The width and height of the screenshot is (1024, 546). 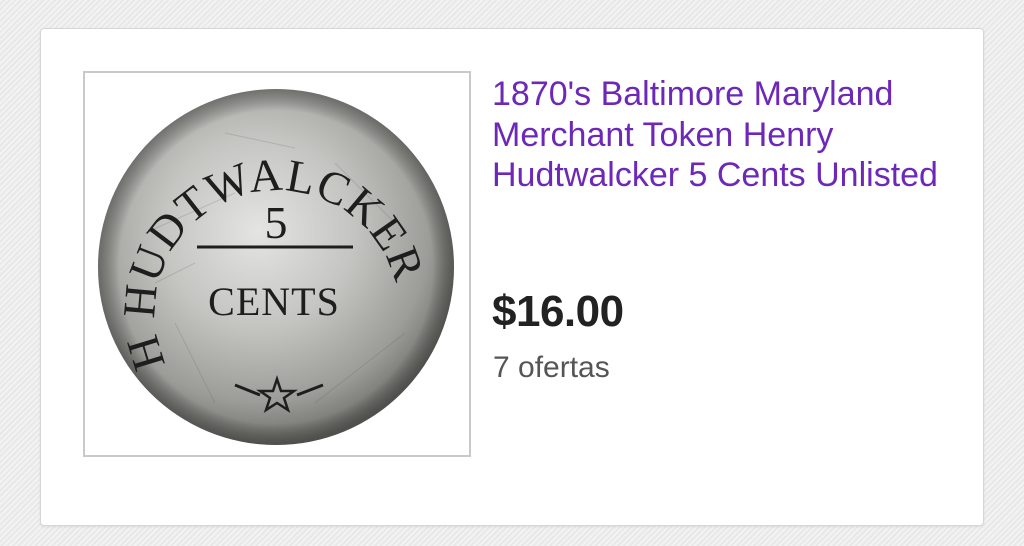 I want to click on listing-price: $16.00, so click(x=558, y=311).